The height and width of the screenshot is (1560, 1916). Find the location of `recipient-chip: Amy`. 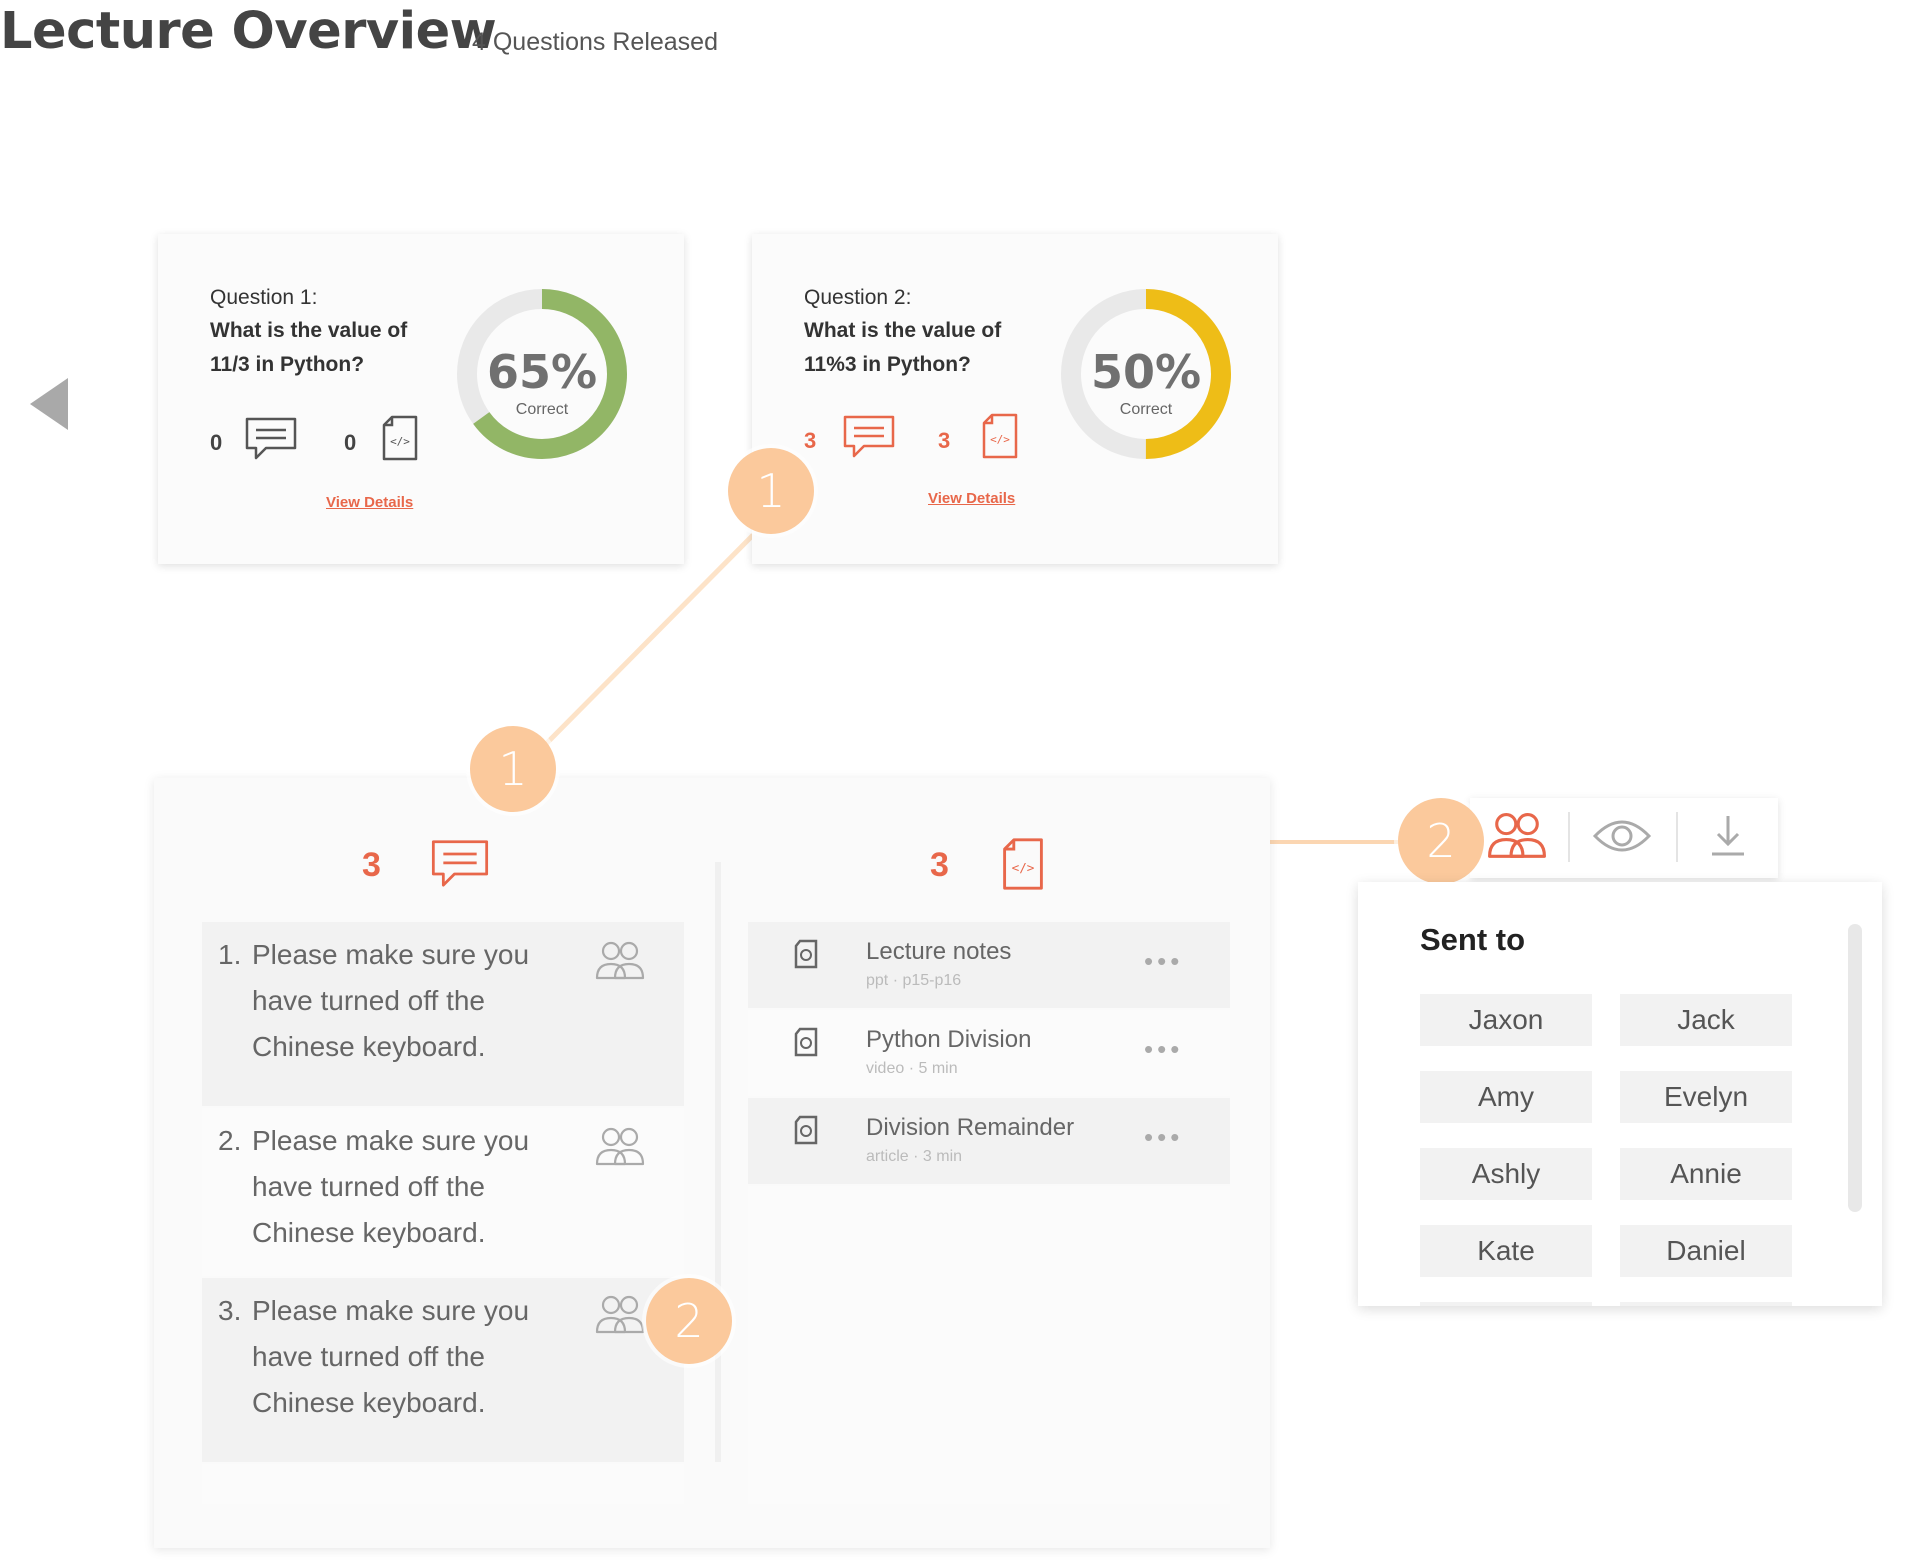

recipient-chip: Amy is located at coordinates (1506, 1097).